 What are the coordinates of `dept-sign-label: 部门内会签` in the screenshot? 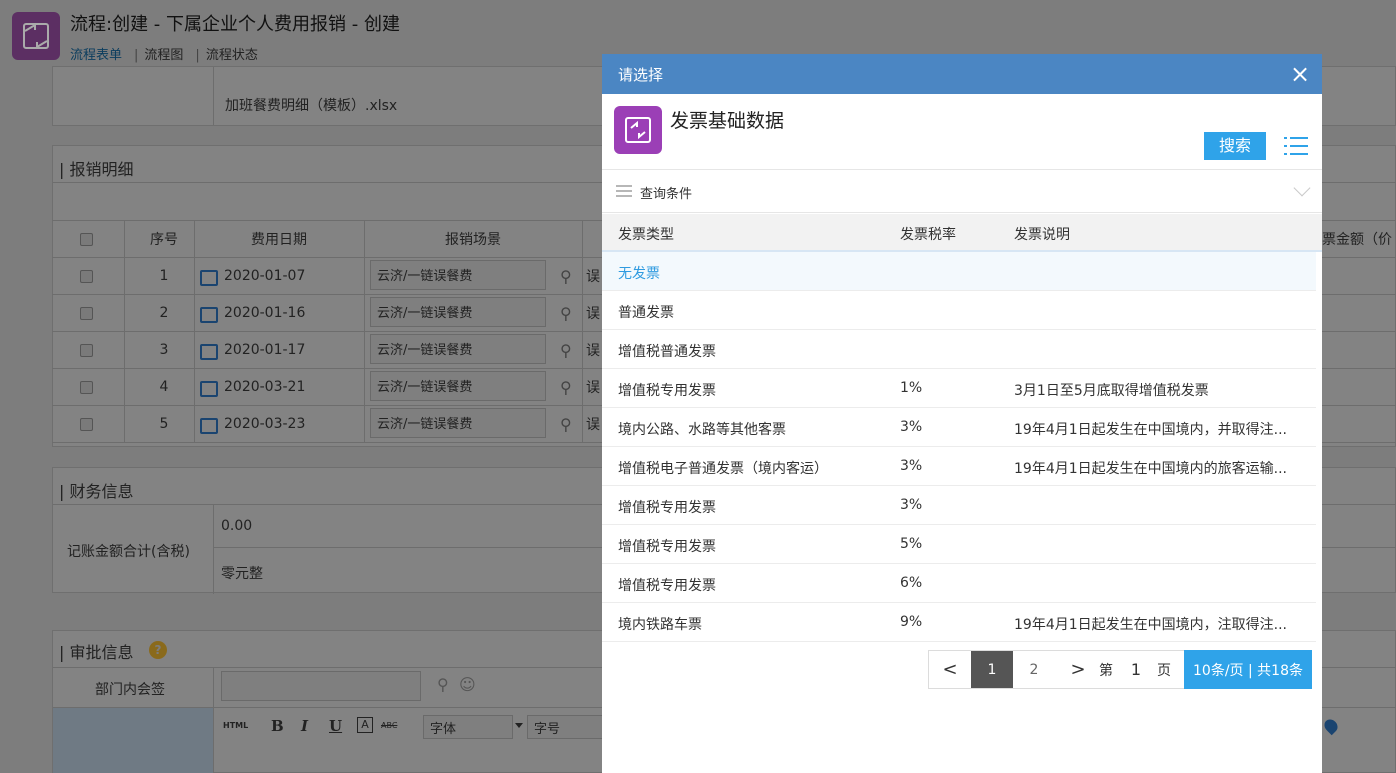 It's located at (130, 690).